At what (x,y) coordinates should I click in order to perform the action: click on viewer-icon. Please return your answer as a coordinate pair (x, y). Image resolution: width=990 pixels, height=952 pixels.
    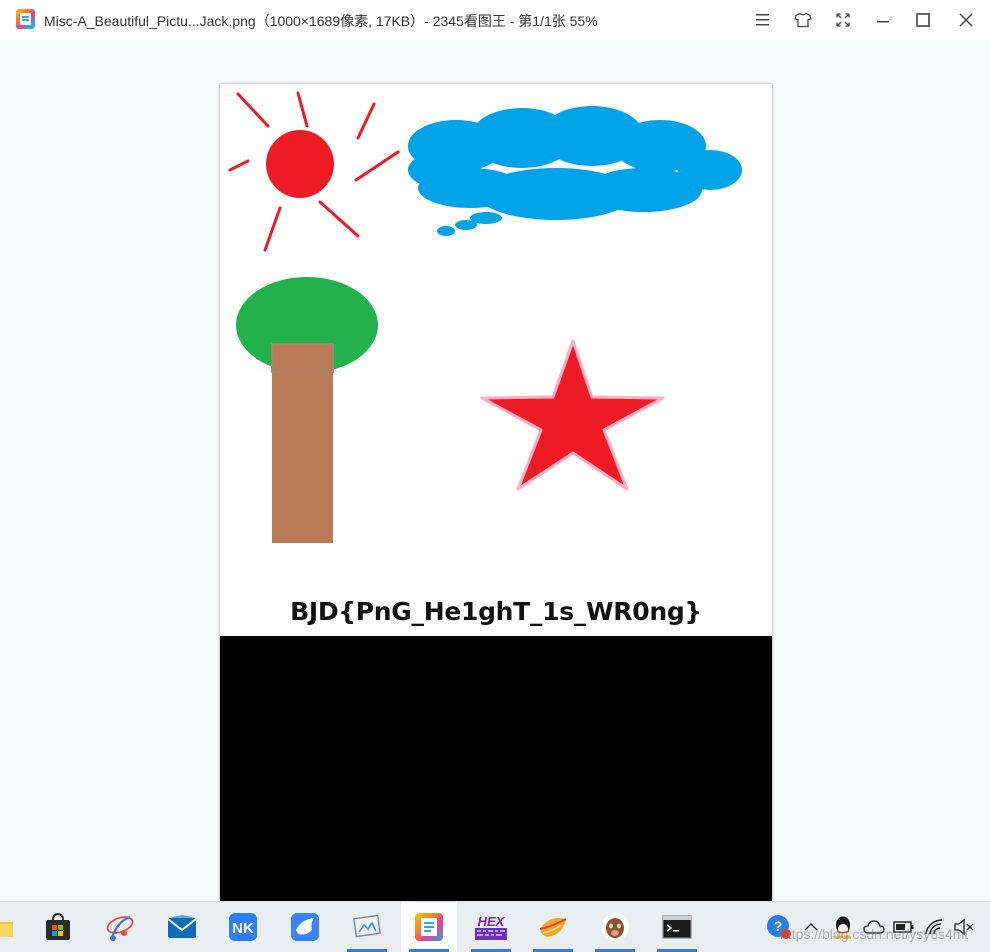
    Looking at the image, I should click on (429, 927).